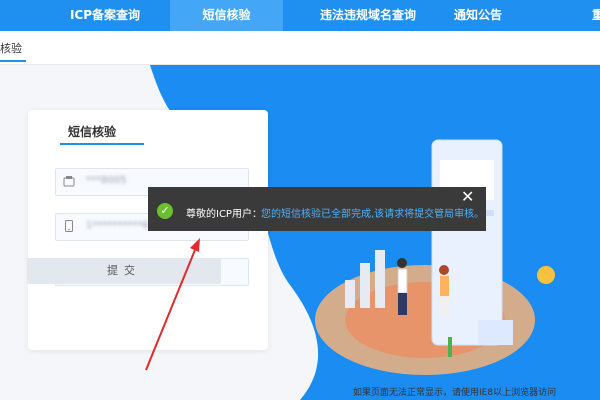 The image size is (600, 400). Describe the element at coordinates (105, 15) in the screenshot. I see `nav-item-icp-query: ICP备案查询` at that location.